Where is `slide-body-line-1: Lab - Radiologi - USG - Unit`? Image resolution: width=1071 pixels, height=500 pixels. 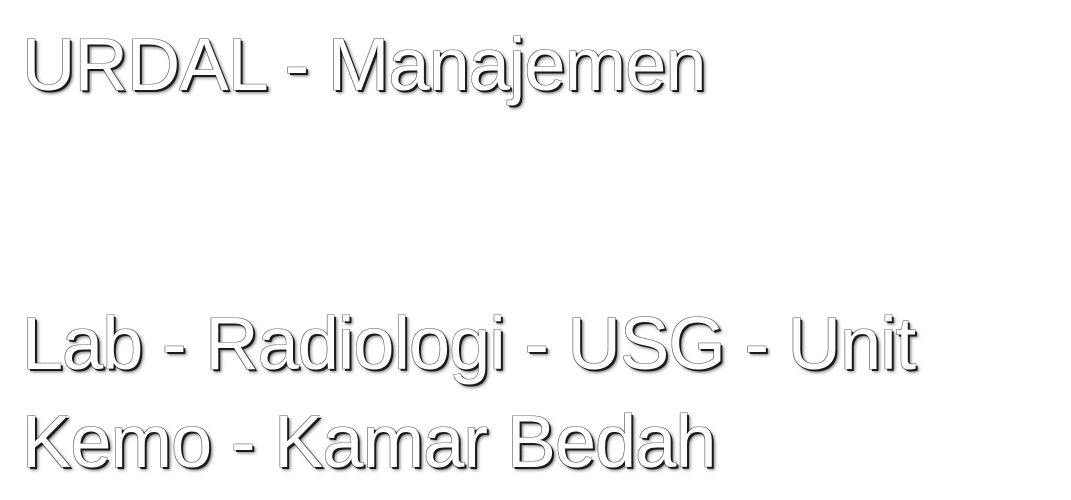
slide-body-line-1: Lab - Radiologi - USG - Unit is located at coordinates (469, 343).